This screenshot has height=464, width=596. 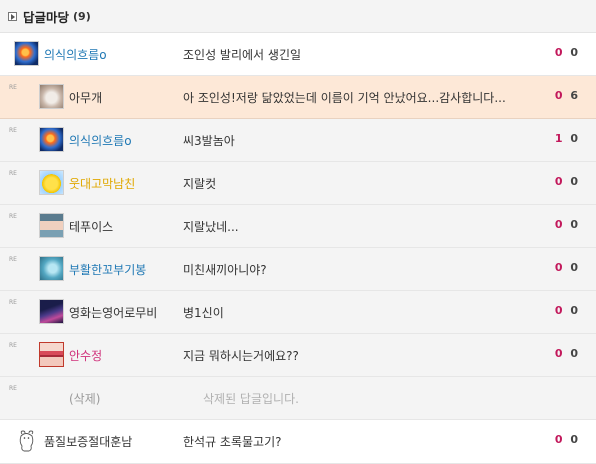 What do you see at coordinates (203, 313) in the screenshot?
I see `comment-text: 병1신이` at bounding box center [203, 313].